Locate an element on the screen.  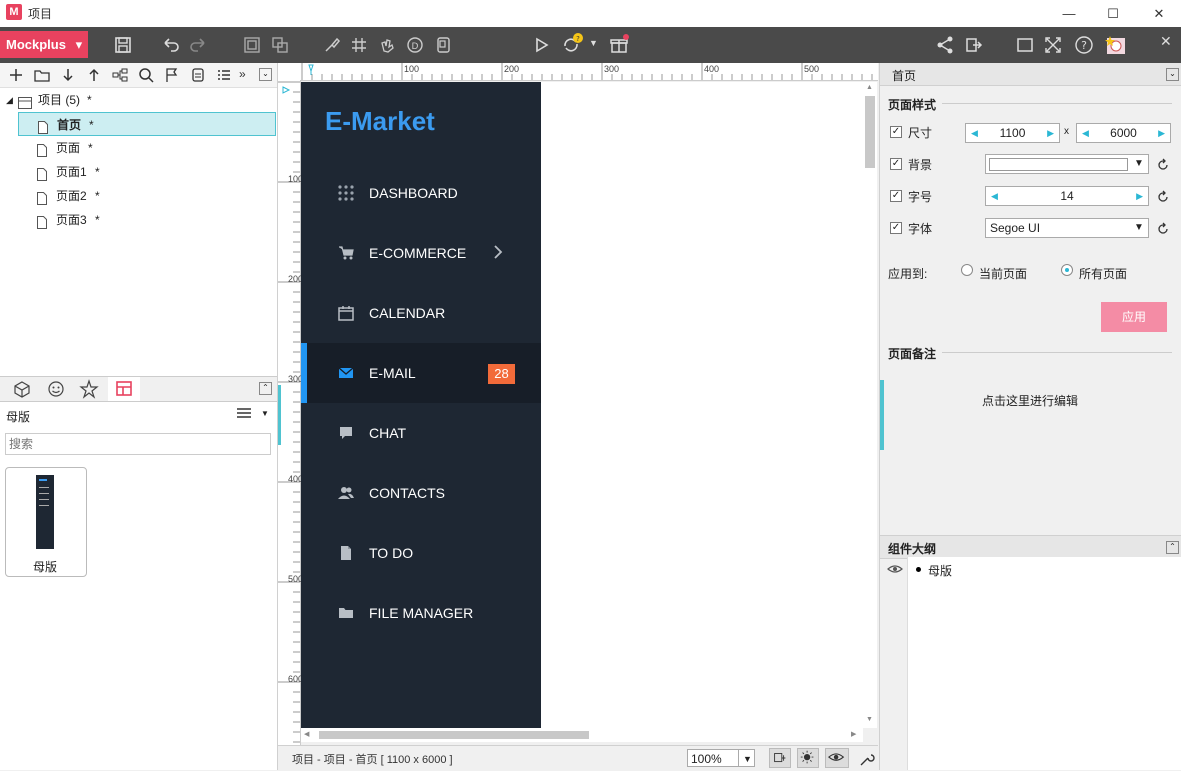
fullscreen-icon is located at coordinates (1053, 45).